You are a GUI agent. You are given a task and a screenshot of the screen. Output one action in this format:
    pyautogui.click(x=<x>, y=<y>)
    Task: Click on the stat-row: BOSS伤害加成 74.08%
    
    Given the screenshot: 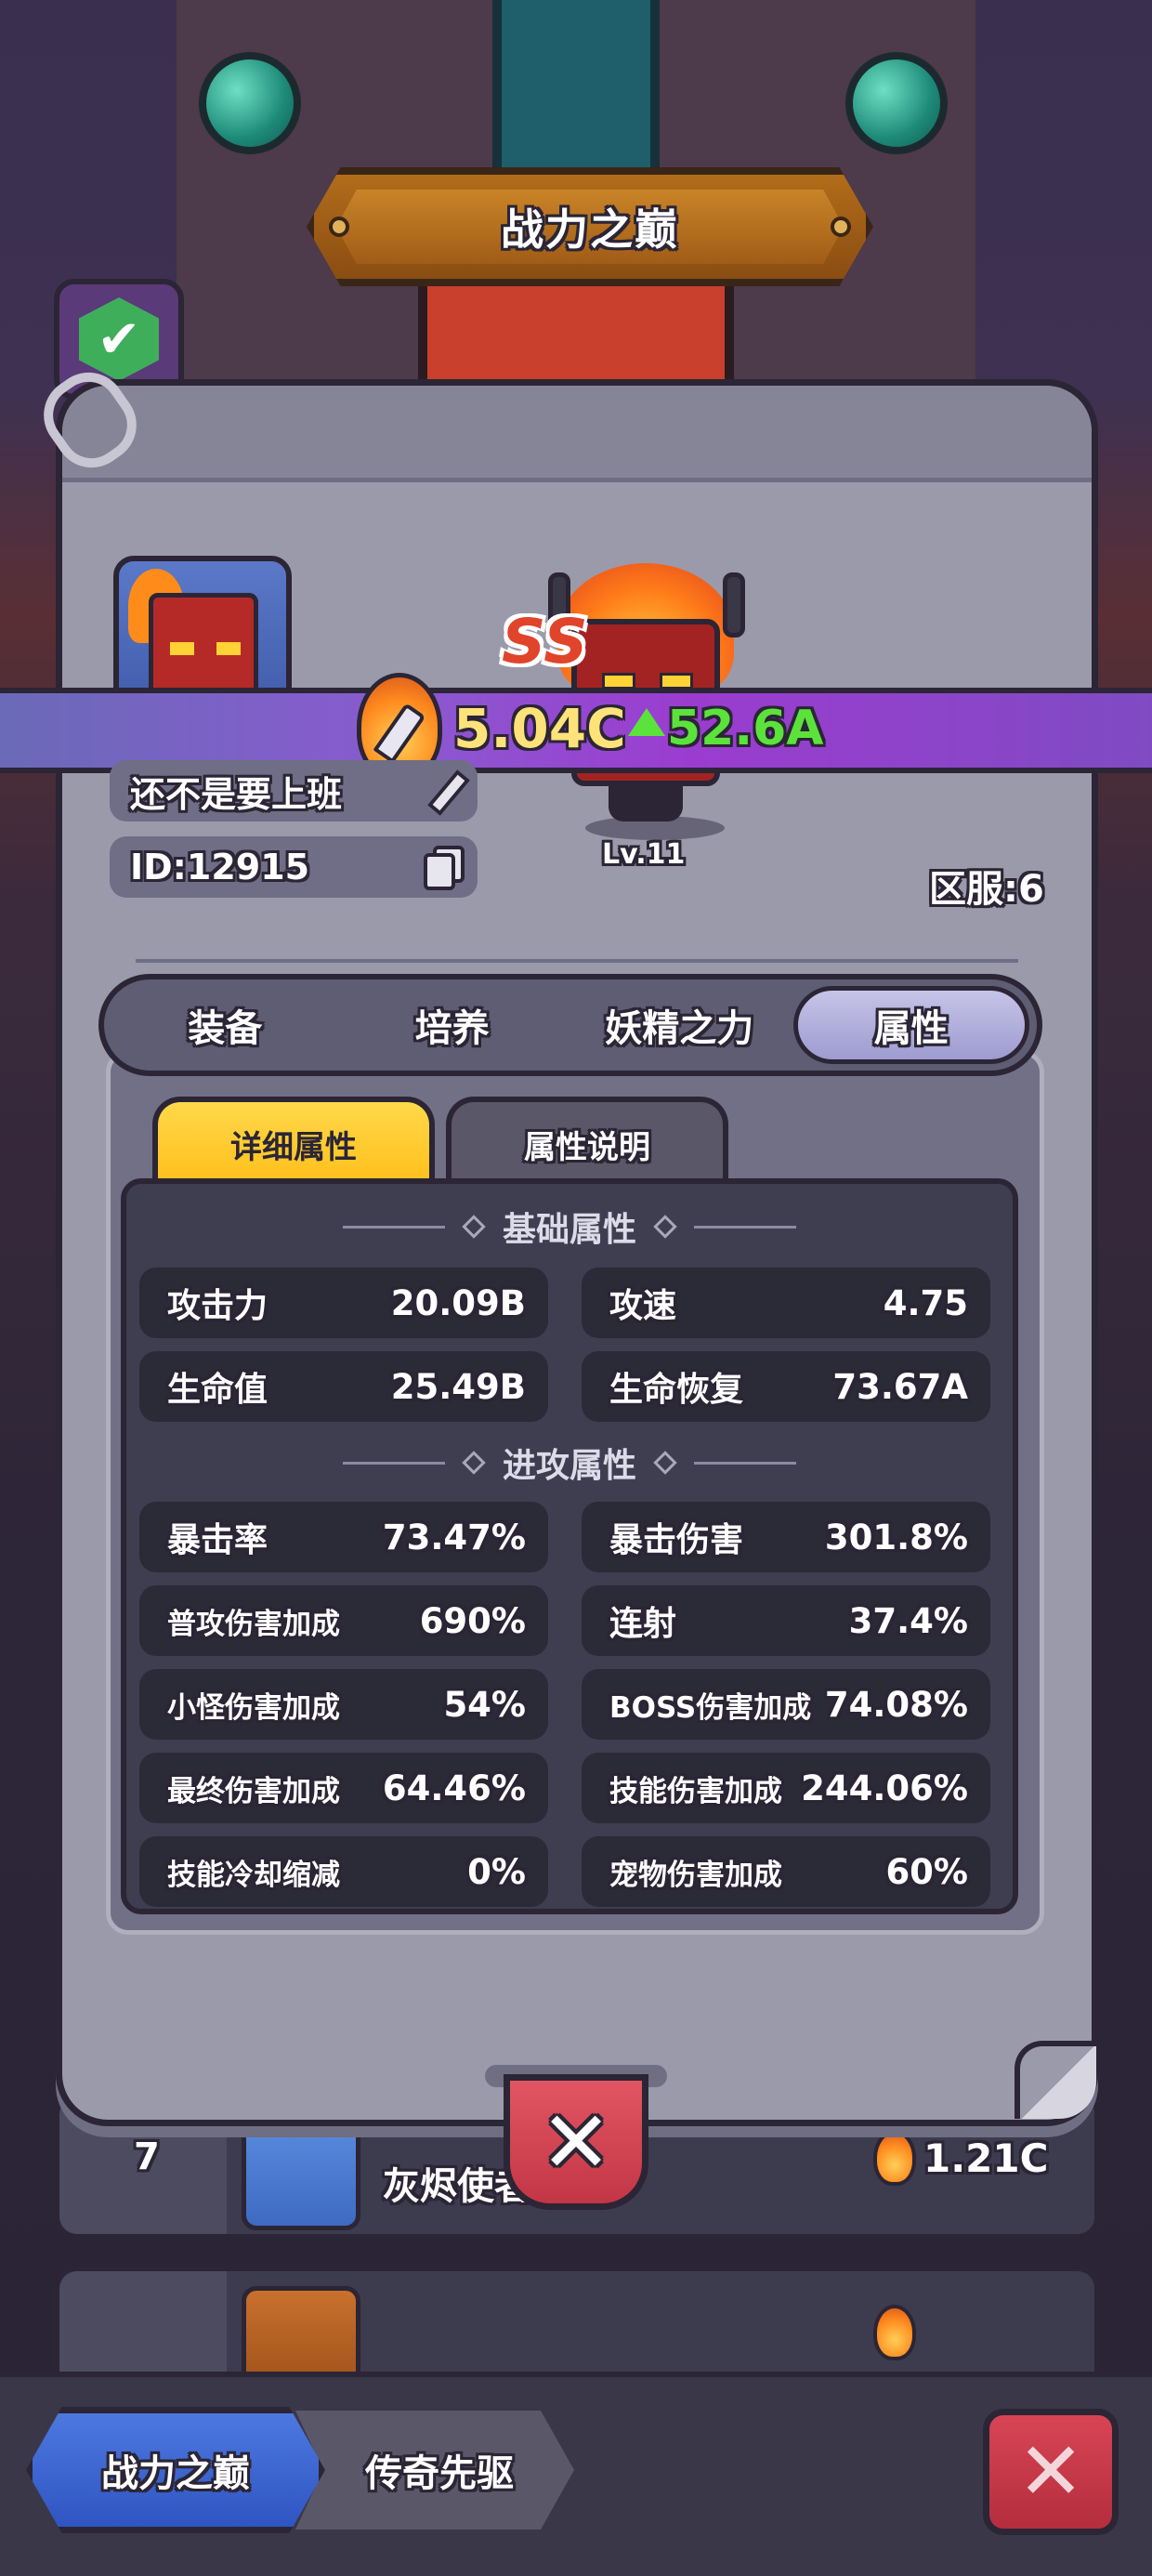 What is the action you would take?
    pyautogui.click(x=786, y=1704)
    